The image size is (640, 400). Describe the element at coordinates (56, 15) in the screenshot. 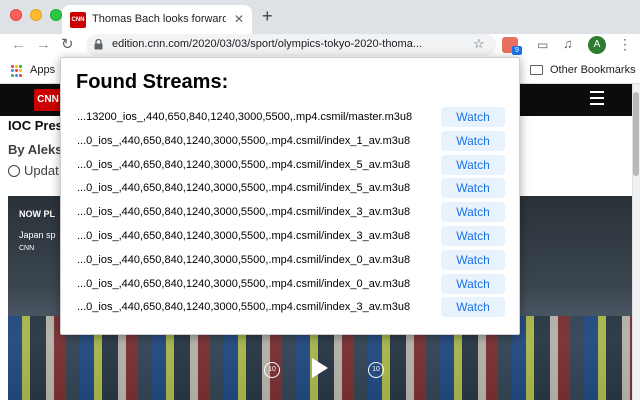

I see `maximize-window-button` at that location.